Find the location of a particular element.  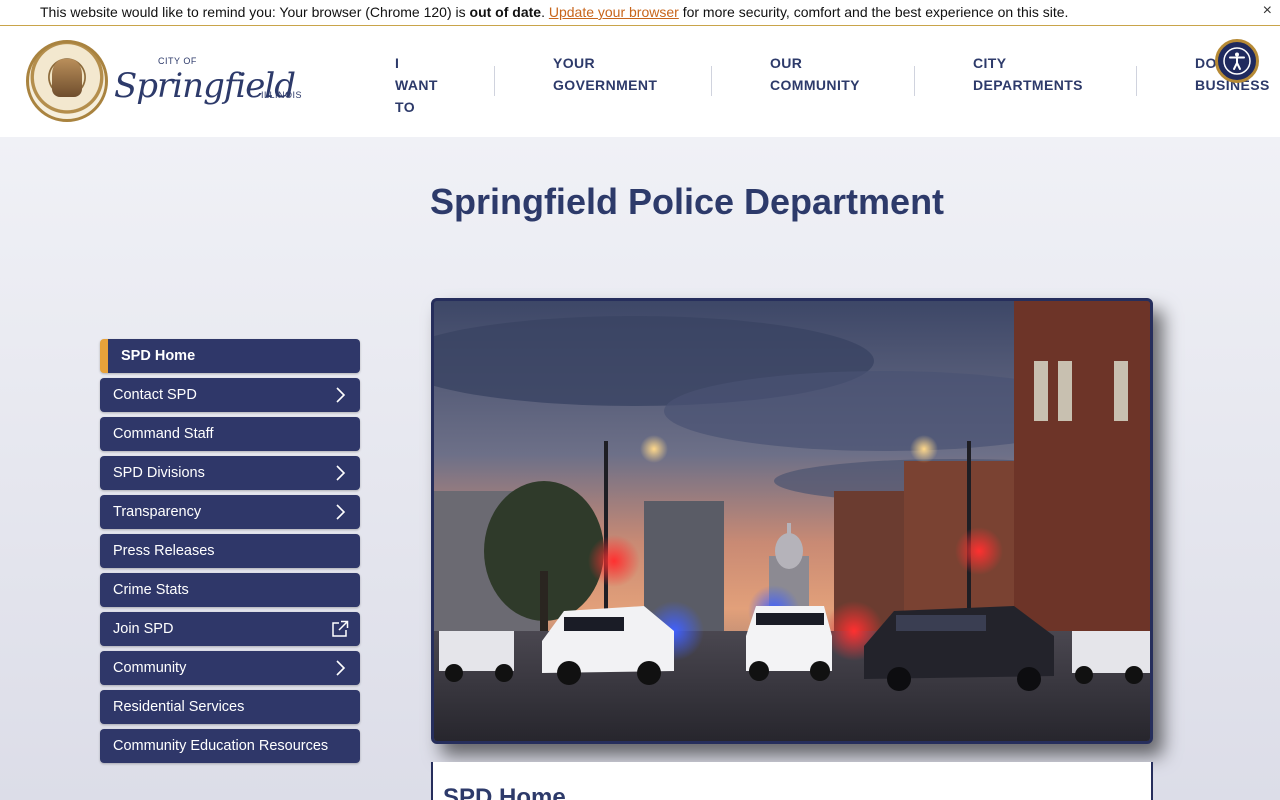

banner-close-icon: × is located at coordinates (1267, 11).